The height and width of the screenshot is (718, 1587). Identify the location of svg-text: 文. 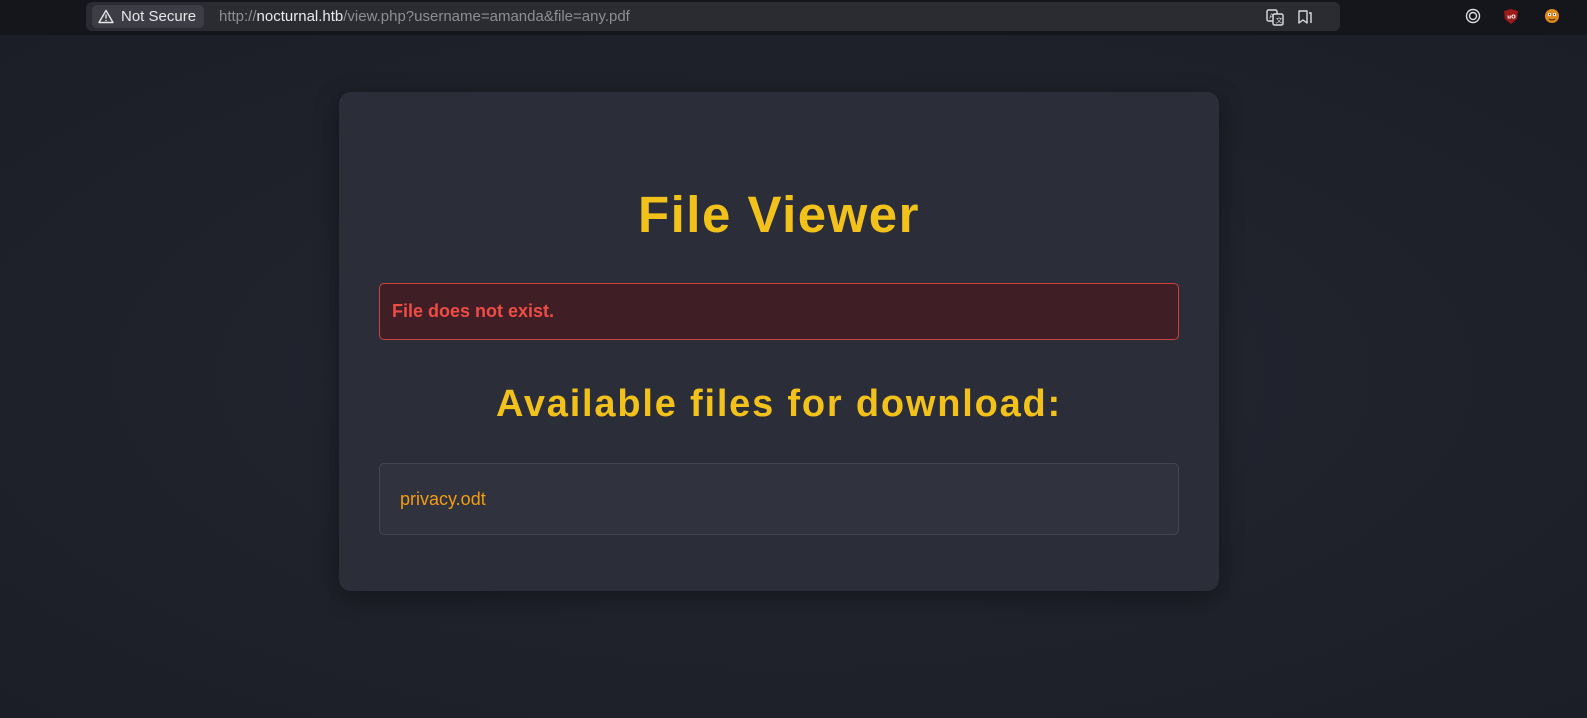
(1279, 20).